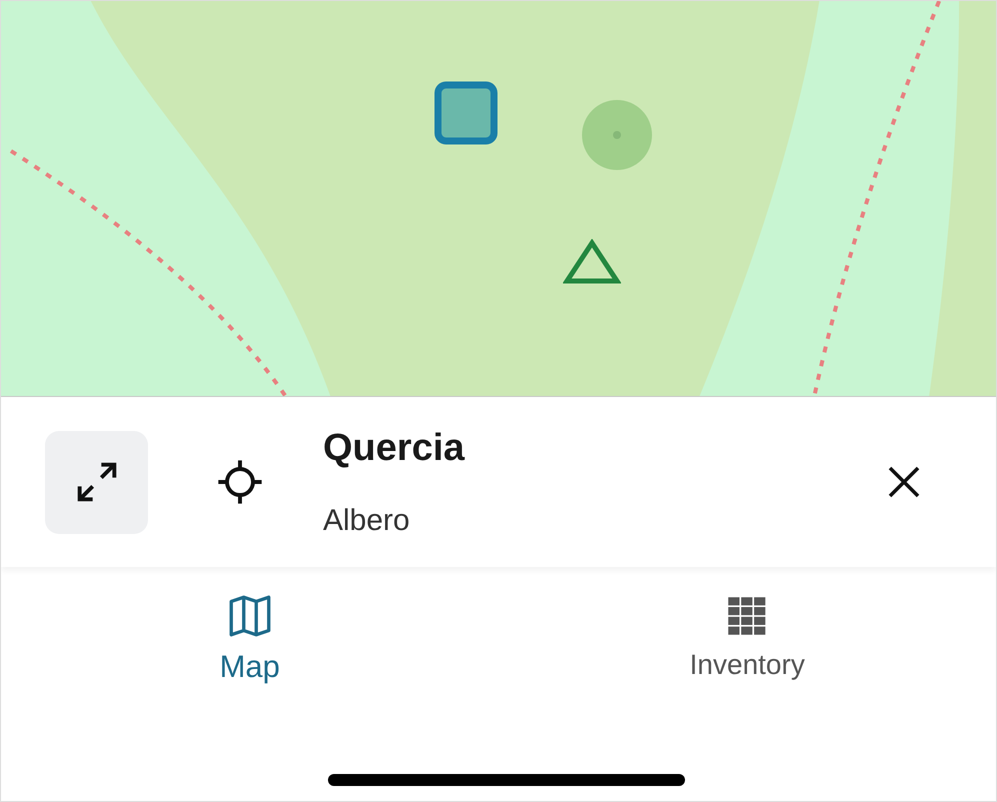 Image resolution: width=997 pixels, height=802 pixels. I want to click on tab: Inventory, so click(747, 638).